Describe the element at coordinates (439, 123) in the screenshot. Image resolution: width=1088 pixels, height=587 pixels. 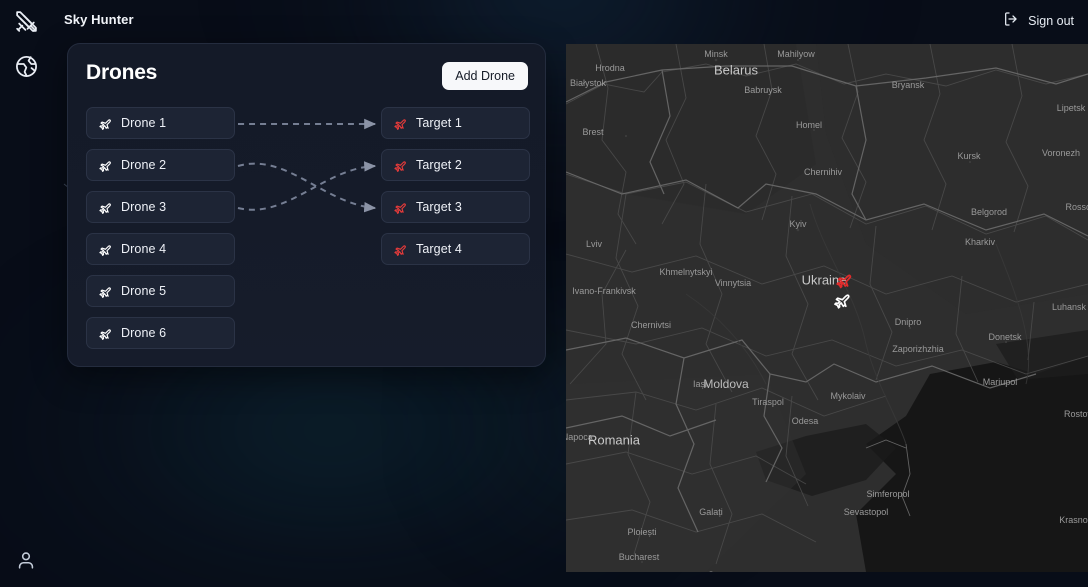
I see `target-label: Target 1` at that location.